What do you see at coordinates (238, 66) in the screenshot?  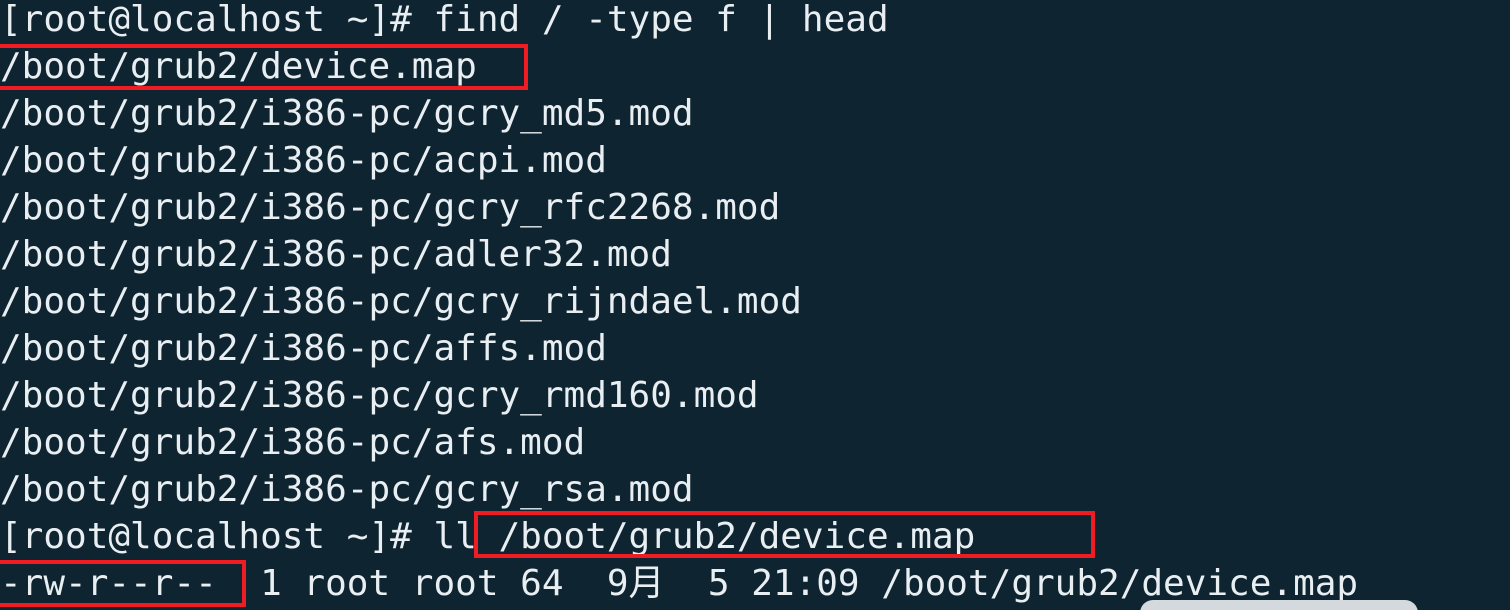 I see `terminal-line-output-1: /boot/grub2/device.map` at bounding box center [238, 66].